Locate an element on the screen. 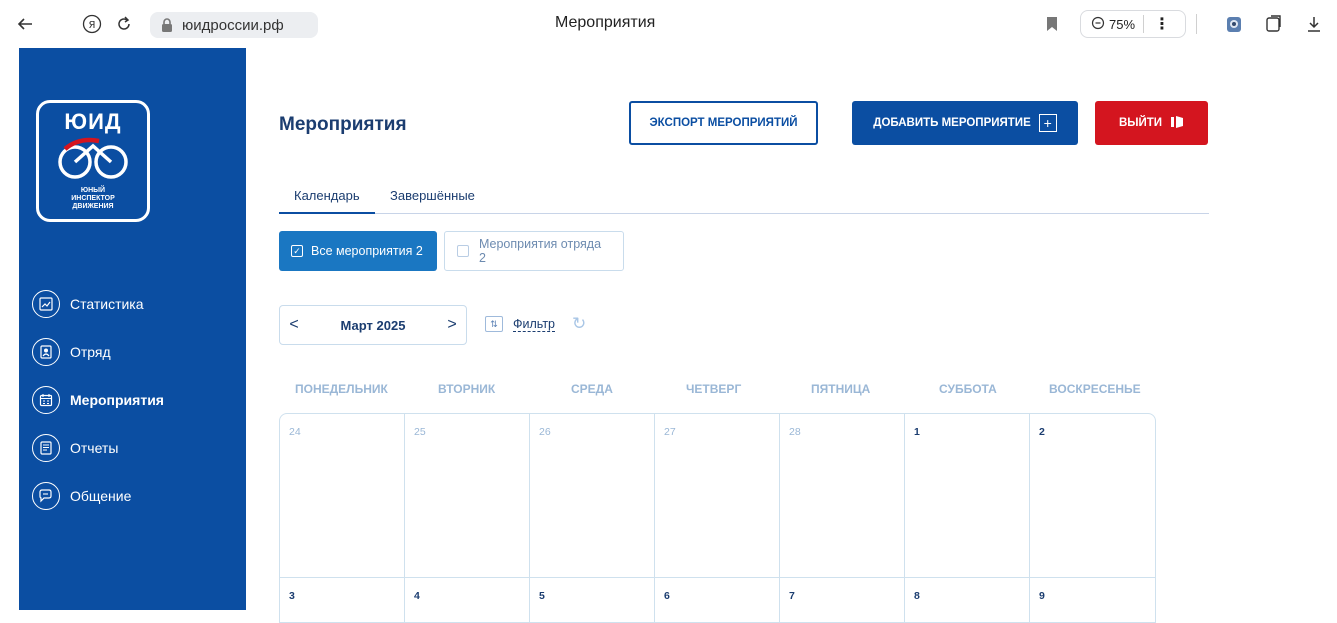 The image size is (1337, 623). toolbar-divider is located at coordinates (1196, 24).